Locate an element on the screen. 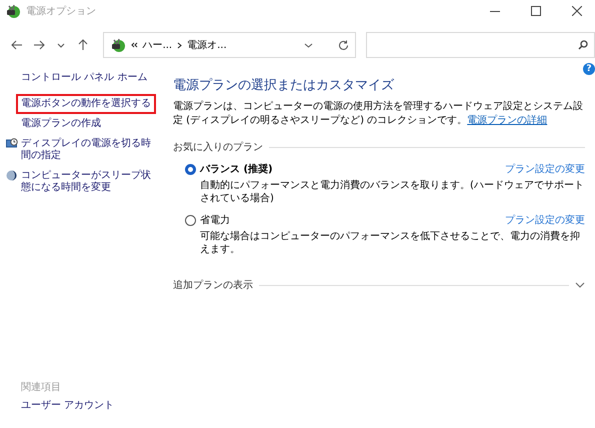 Image resolution: width=595 pixels, height=428 pixels. dropdown-icon is located at coordinates (309, 45).